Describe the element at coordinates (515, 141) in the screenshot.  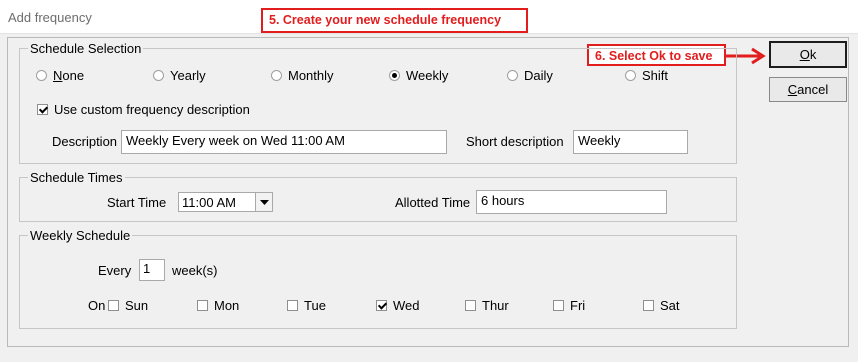
I see `short-description-label: Short description` at that location.